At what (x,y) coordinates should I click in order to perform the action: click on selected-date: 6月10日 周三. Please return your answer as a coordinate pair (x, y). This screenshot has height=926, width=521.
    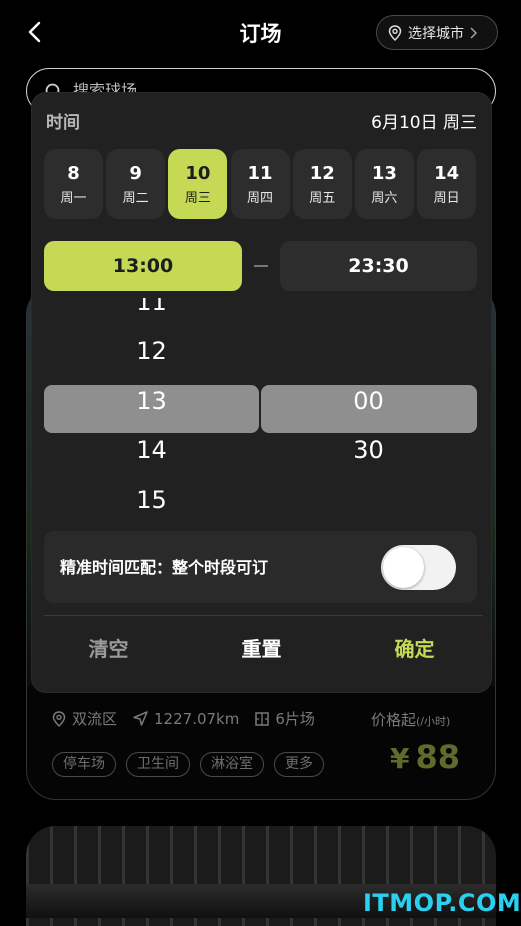
    Looking at the image, I should click on (424, 123).